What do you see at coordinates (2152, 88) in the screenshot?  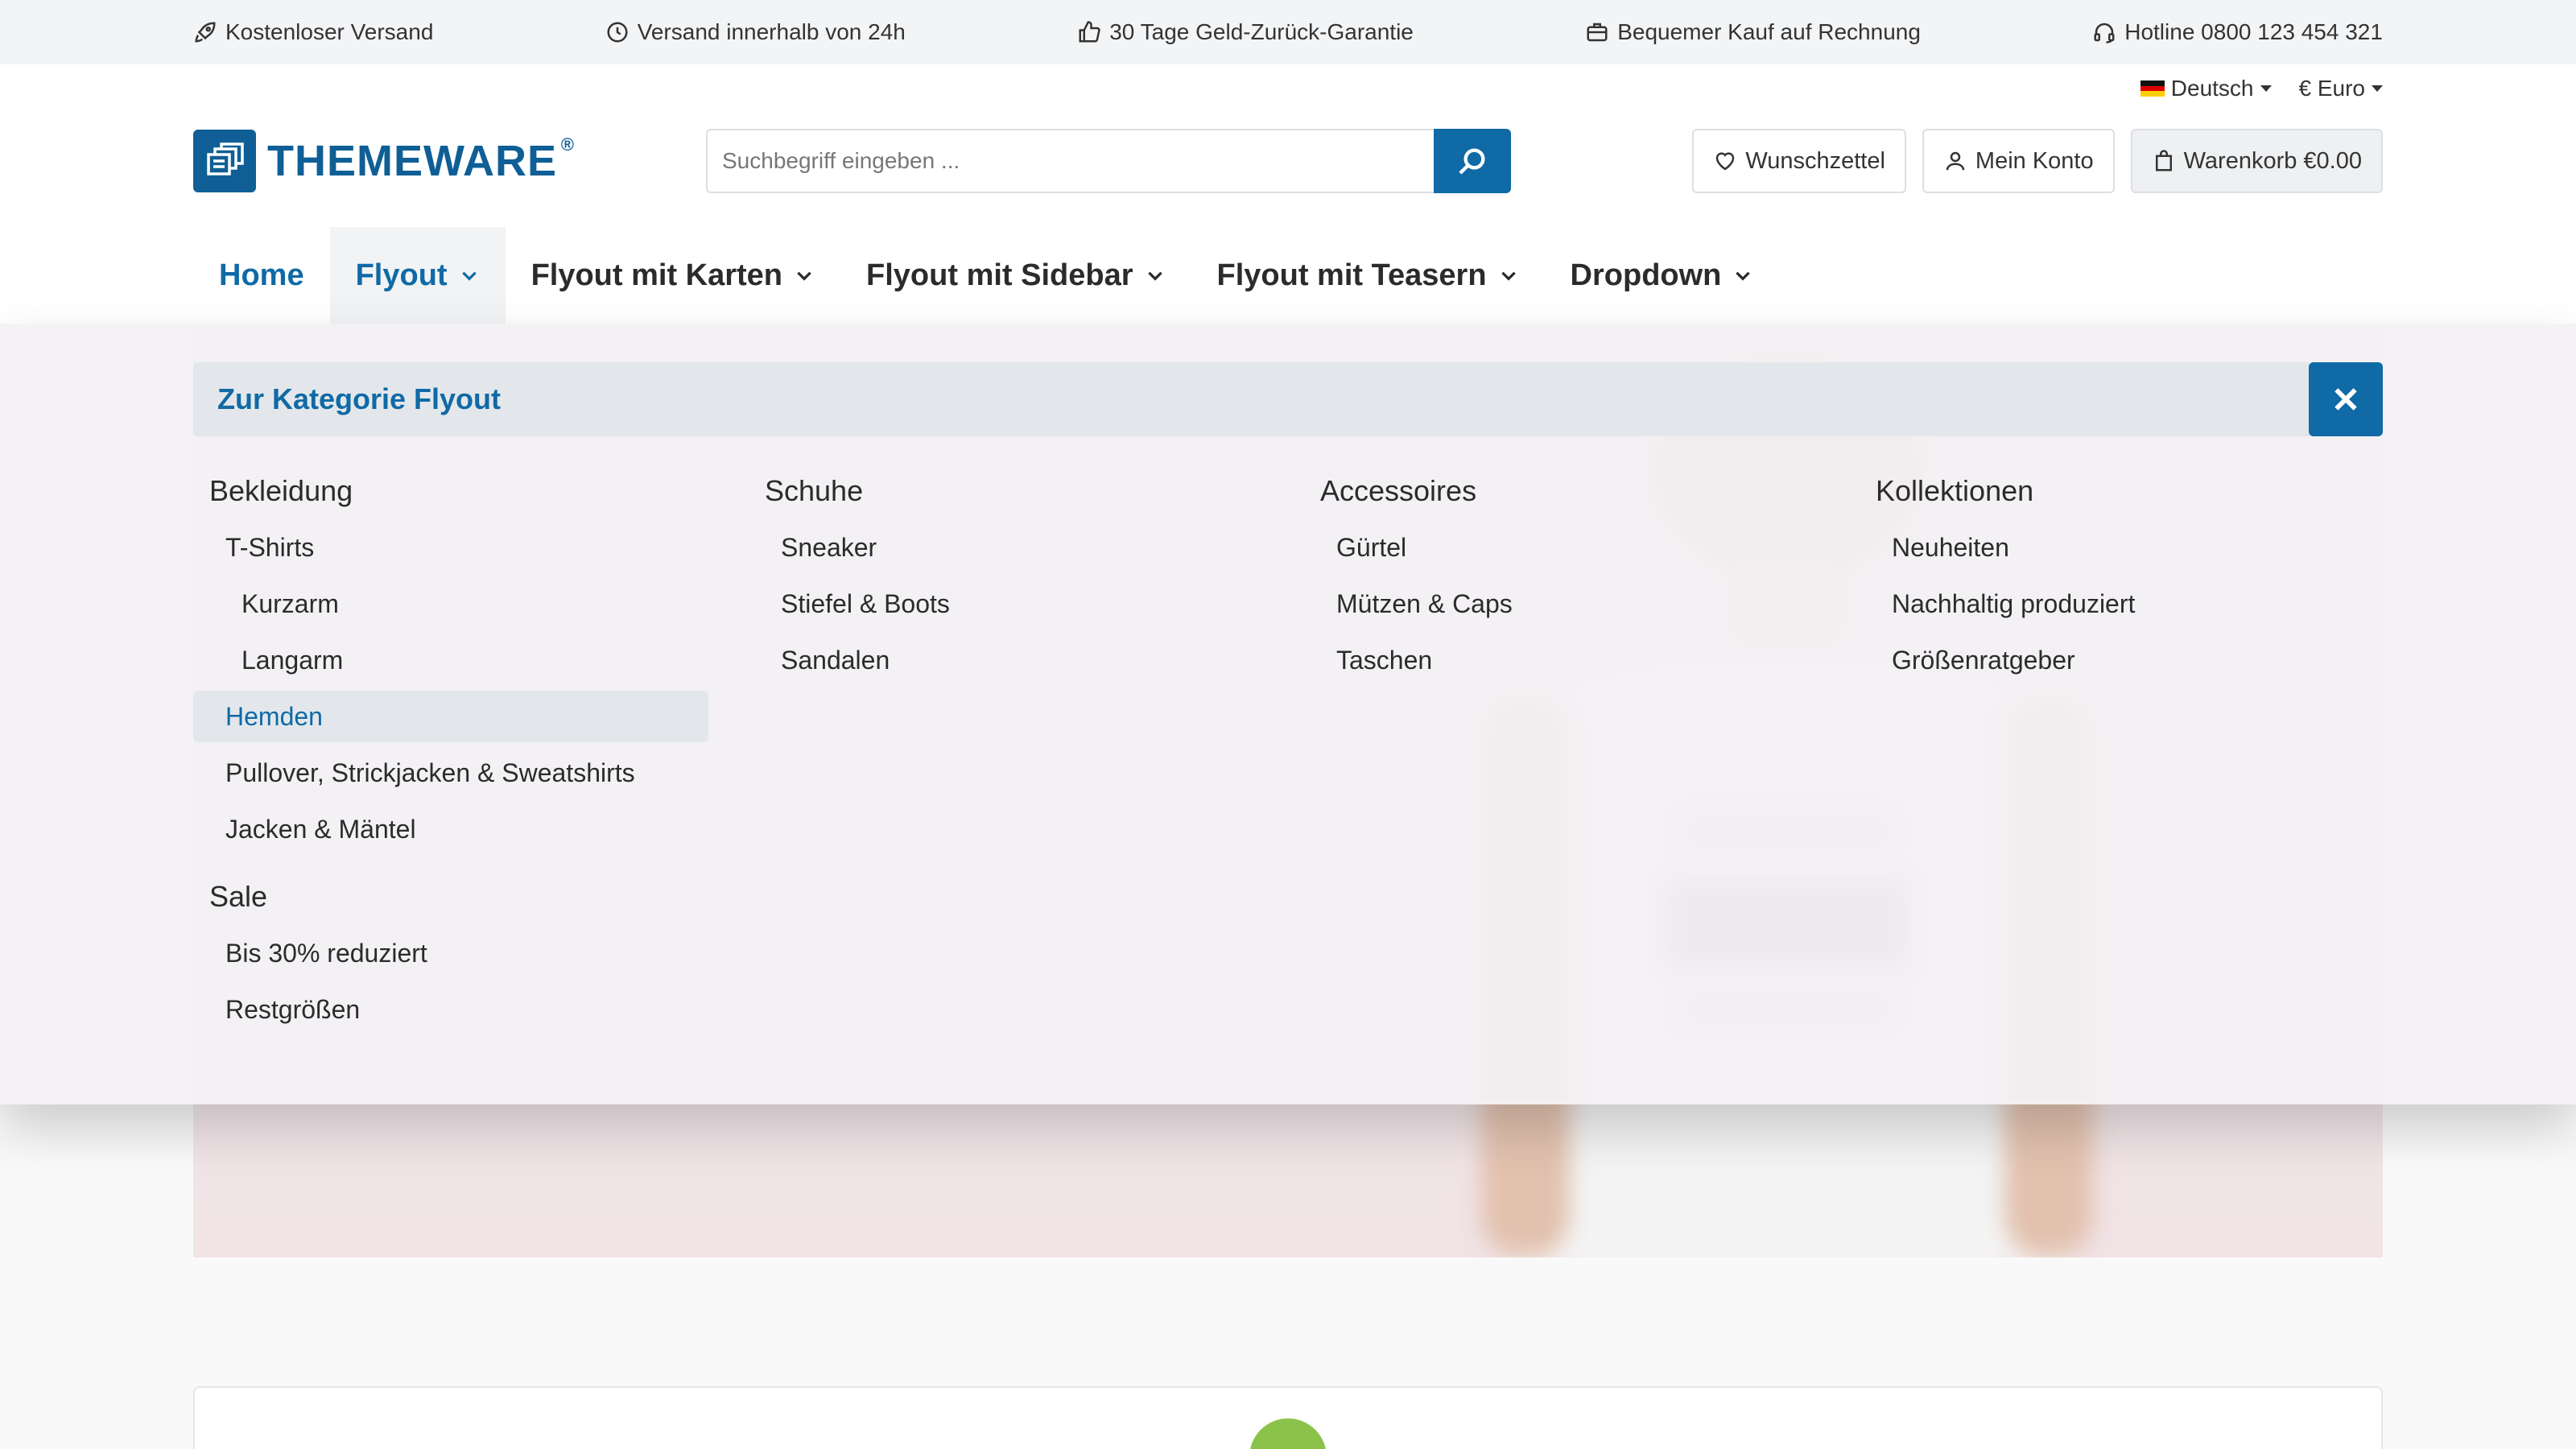 I see `german-flag-icon` at bounding box center [2152, 88].